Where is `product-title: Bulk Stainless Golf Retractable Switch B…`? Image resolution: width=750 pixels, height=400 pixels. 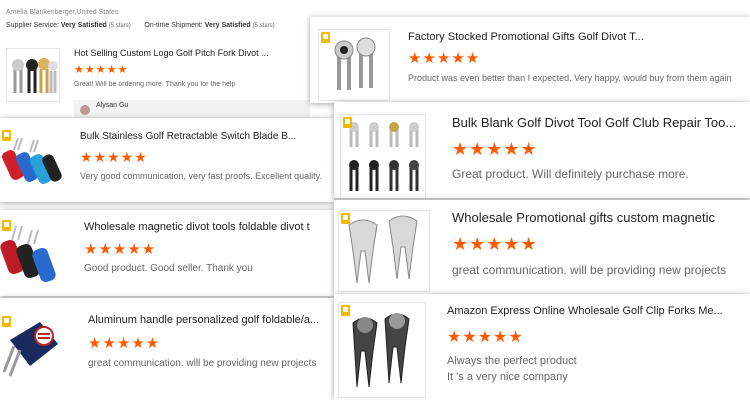
product-title: Bulk Stainless Golf Retractable Switch B… is located at coordinates (200, 136).